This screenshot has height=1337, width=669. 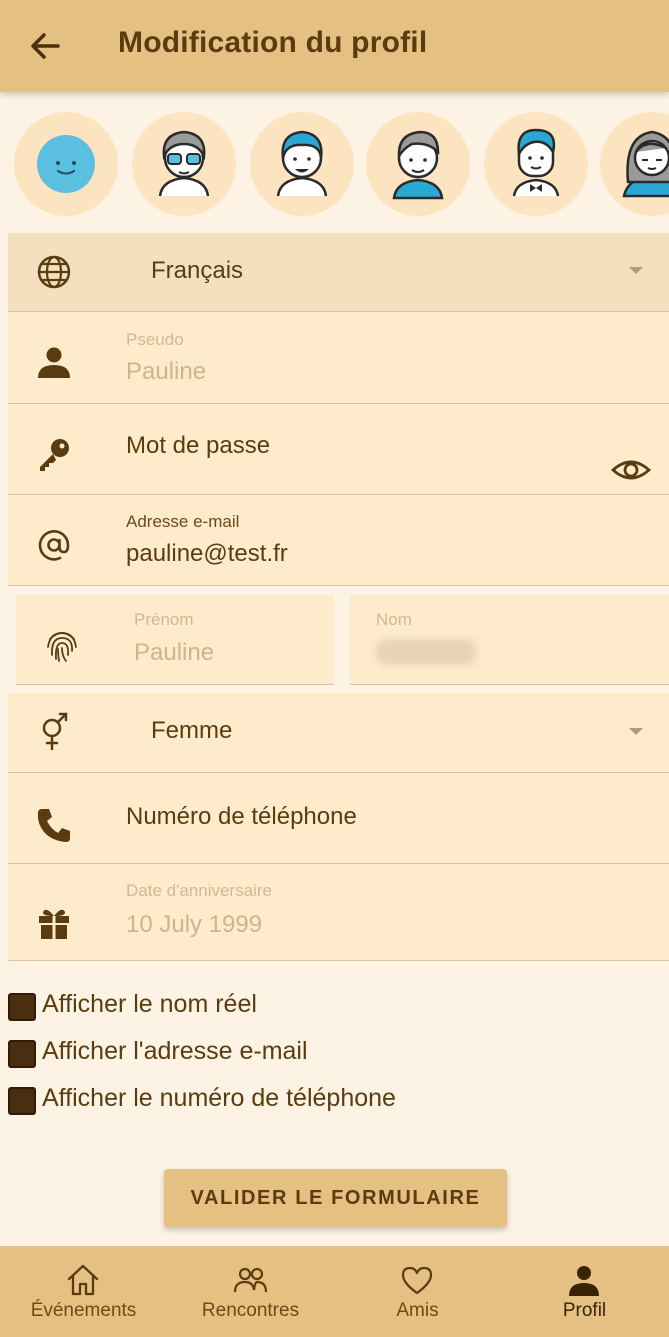 I want to click on pseudo-value: Pauline, so click(x=166, y=371).